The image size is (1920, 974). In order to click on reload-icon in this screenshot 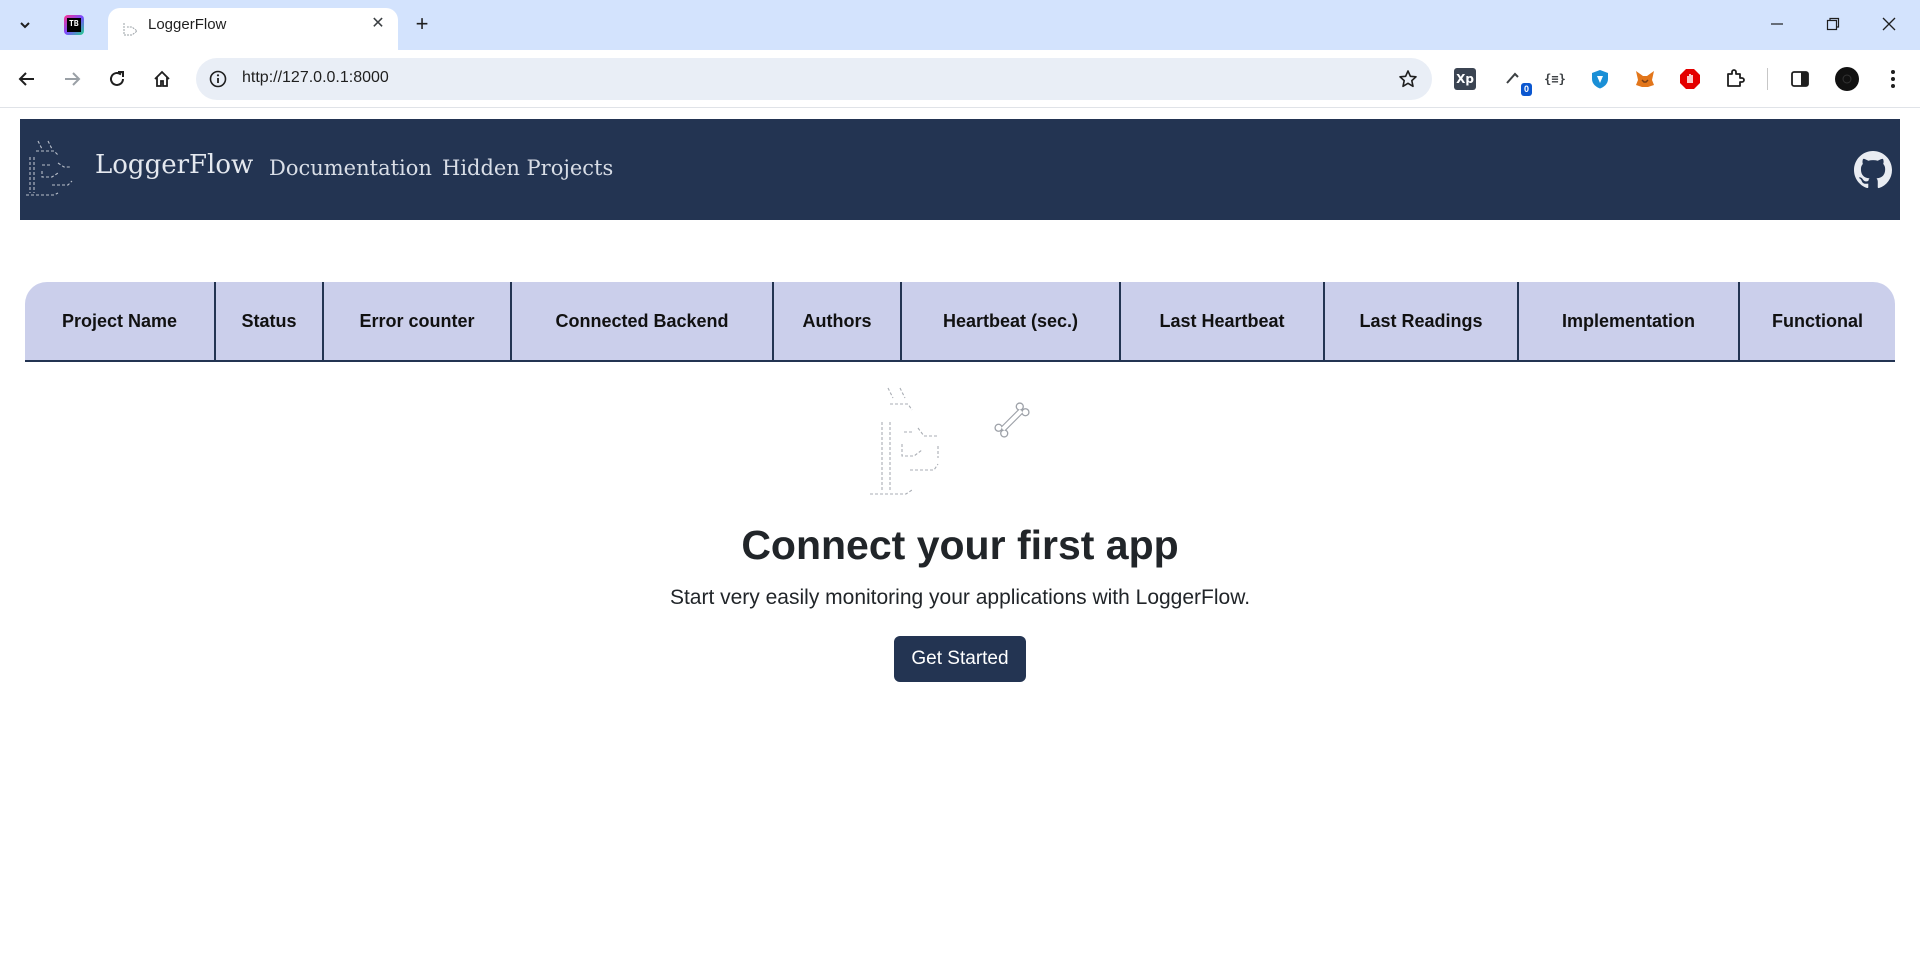, I will do `click(117, 78)`.